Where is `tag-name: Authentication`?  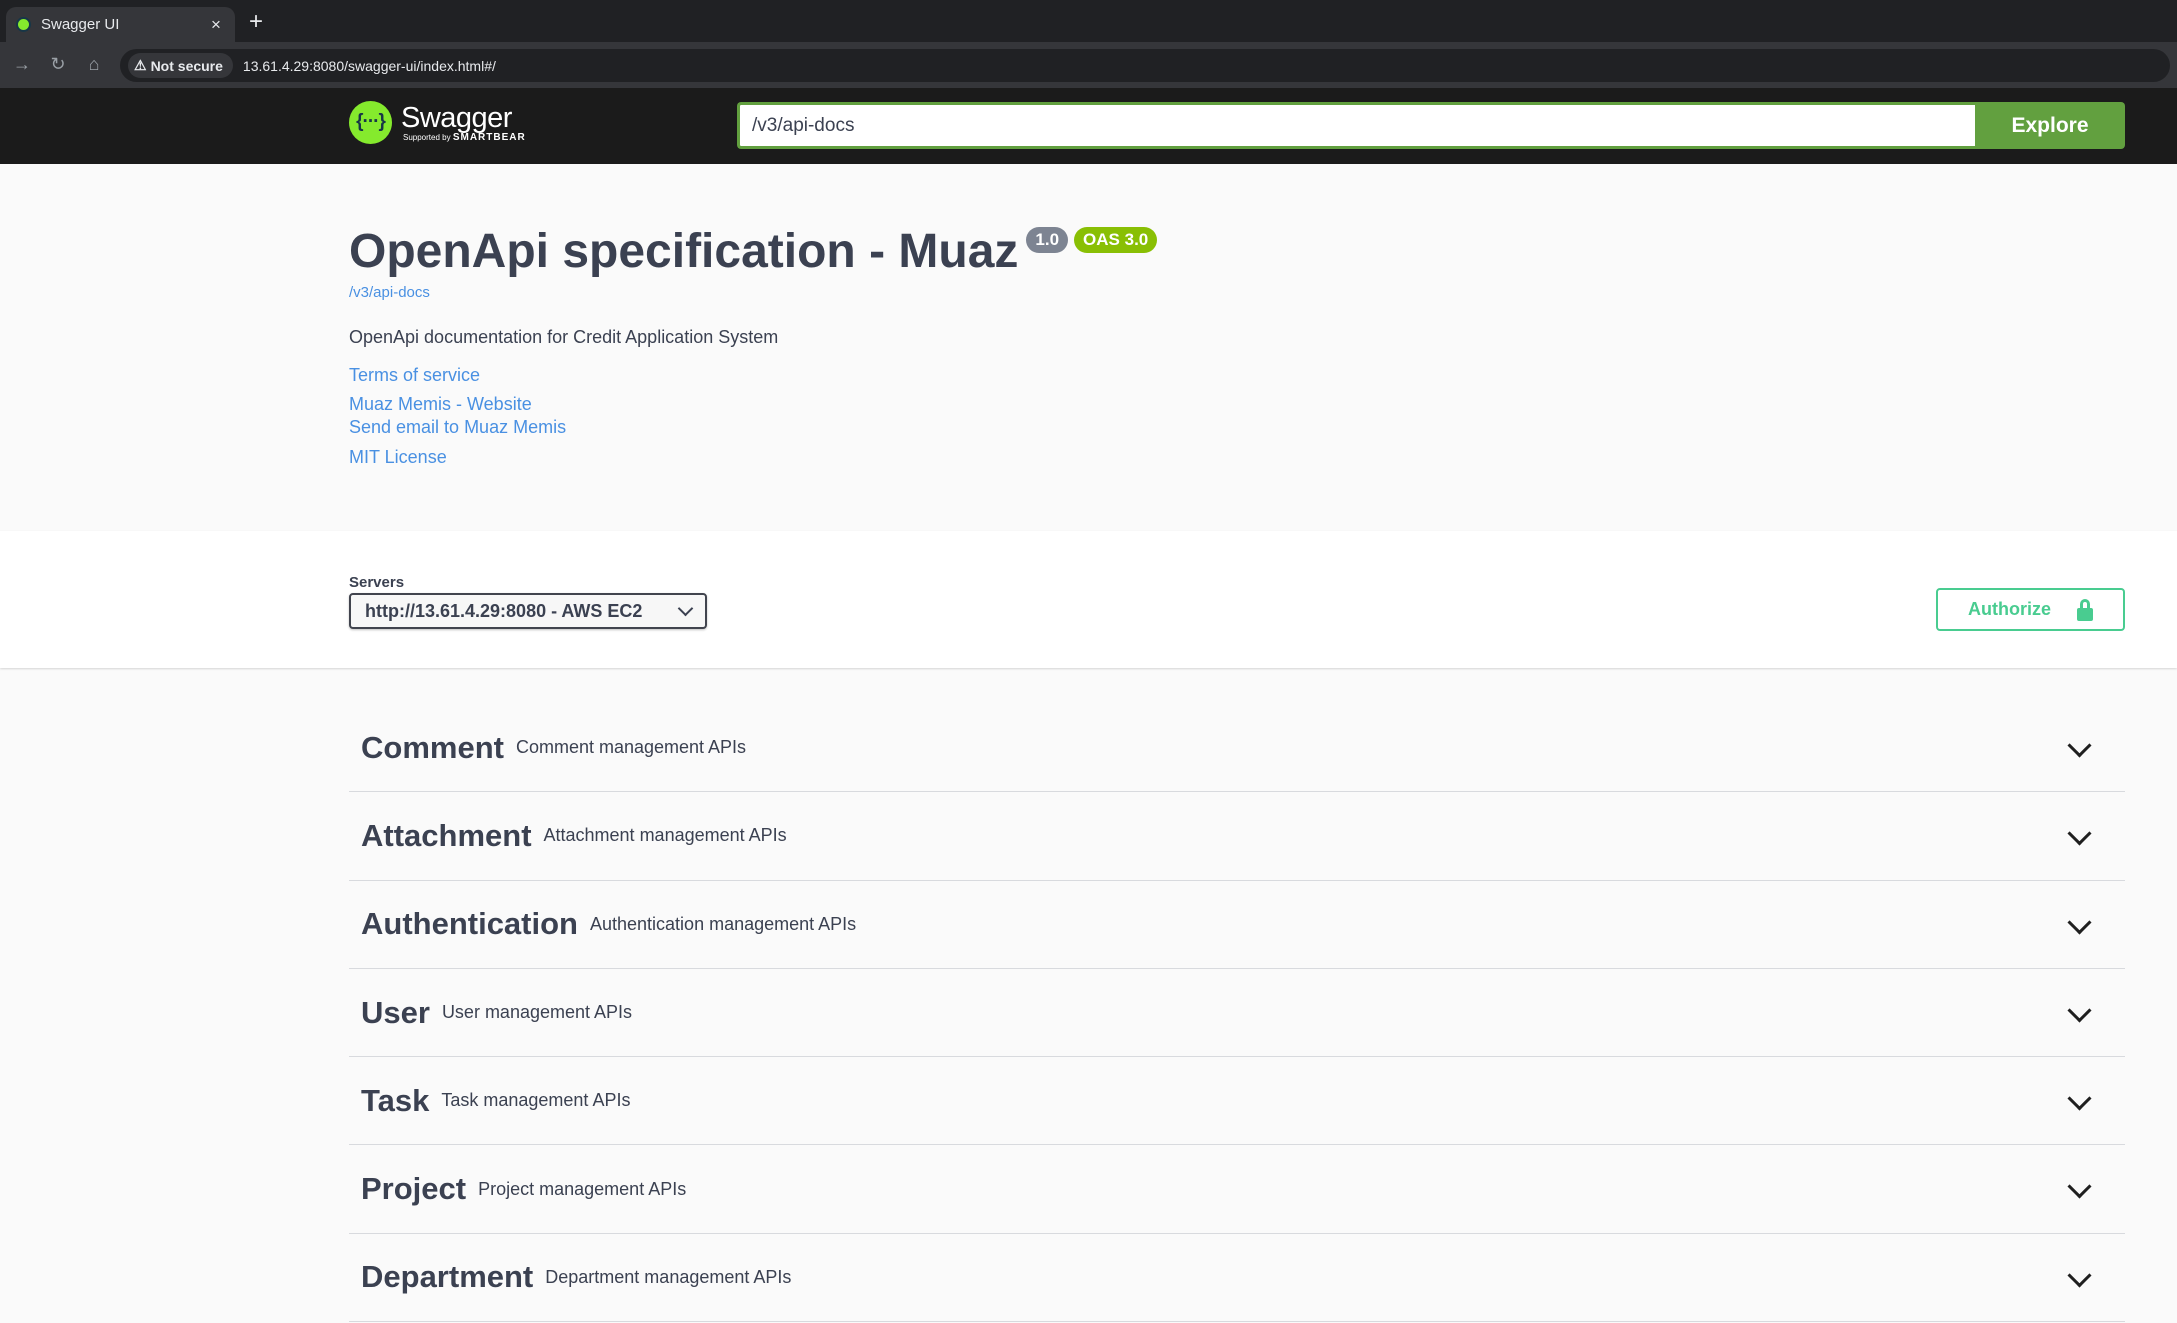
tag-name: Authentication is located at coordinates (469, 924).